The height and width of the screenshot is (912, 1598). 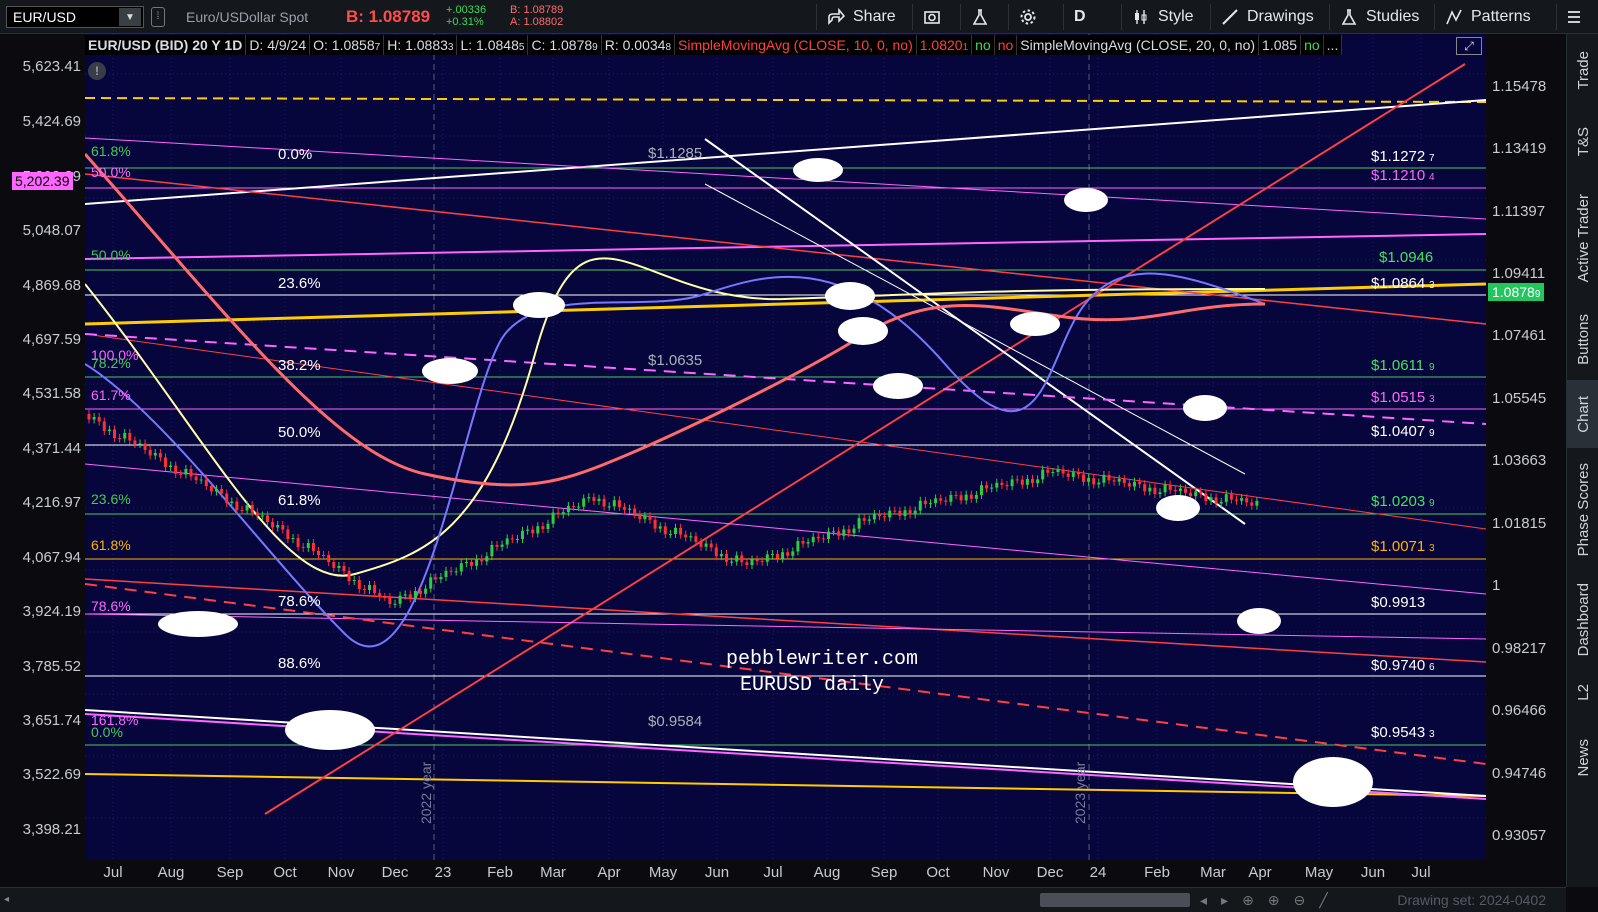 What do you see at coordinates (1267, 17) in the screenshot?
I see `drawings-button: Drawings` at bounding box center [1267, 17].